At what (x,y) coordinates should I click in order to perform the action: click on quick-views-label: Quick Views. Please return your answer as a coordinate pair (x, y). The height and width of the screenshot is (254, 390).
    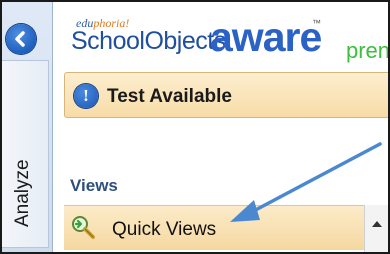
    Looking at the image, I should click on (164, 229).